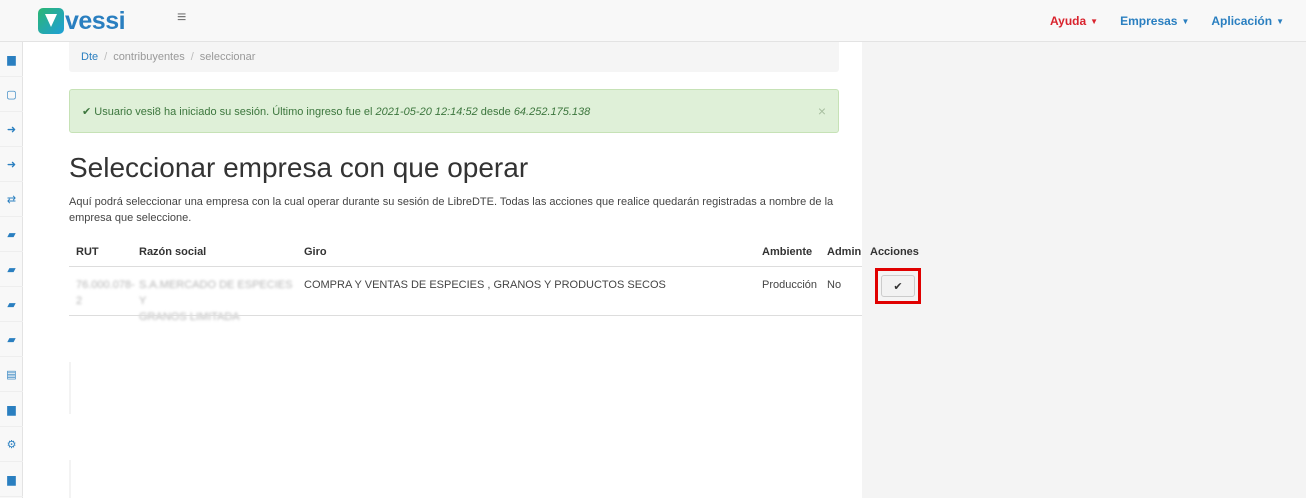  I want to click on sidebar-item-13: ▆, so click(11, 479).